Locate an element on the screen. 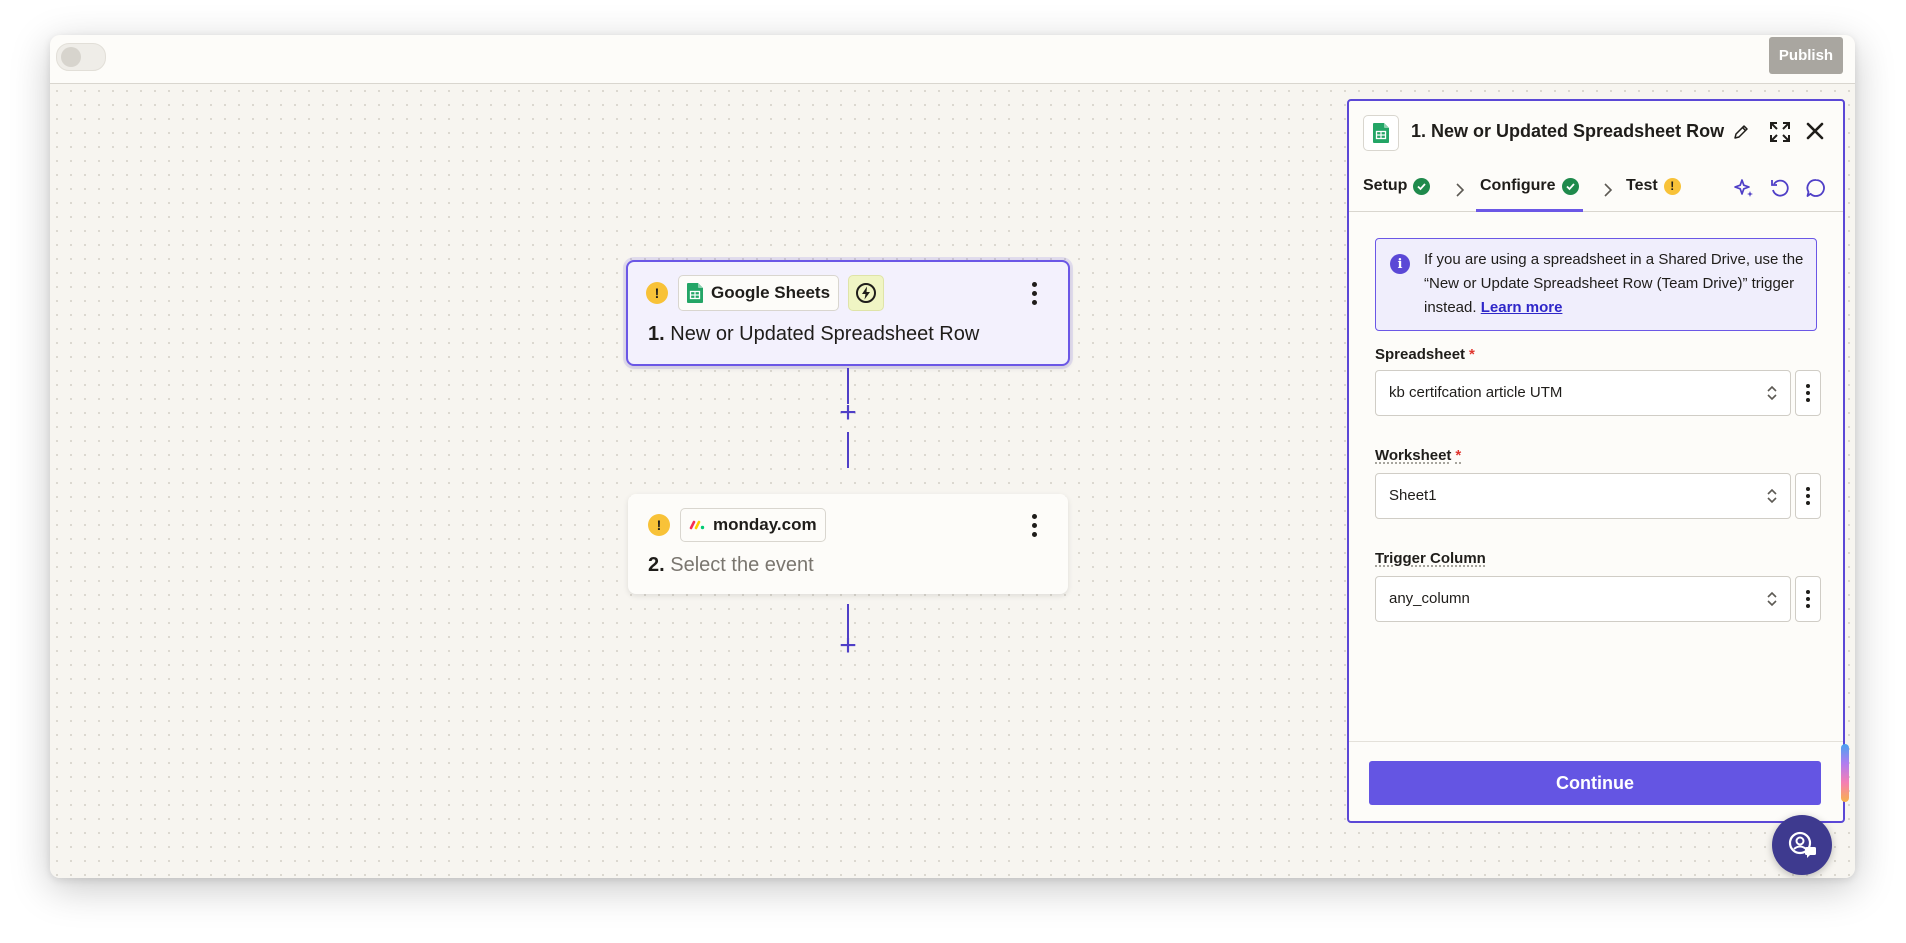 The height and width of the screenshot is (943, 1906). tab-configure: Configure is located at coordinates (1529, 194).